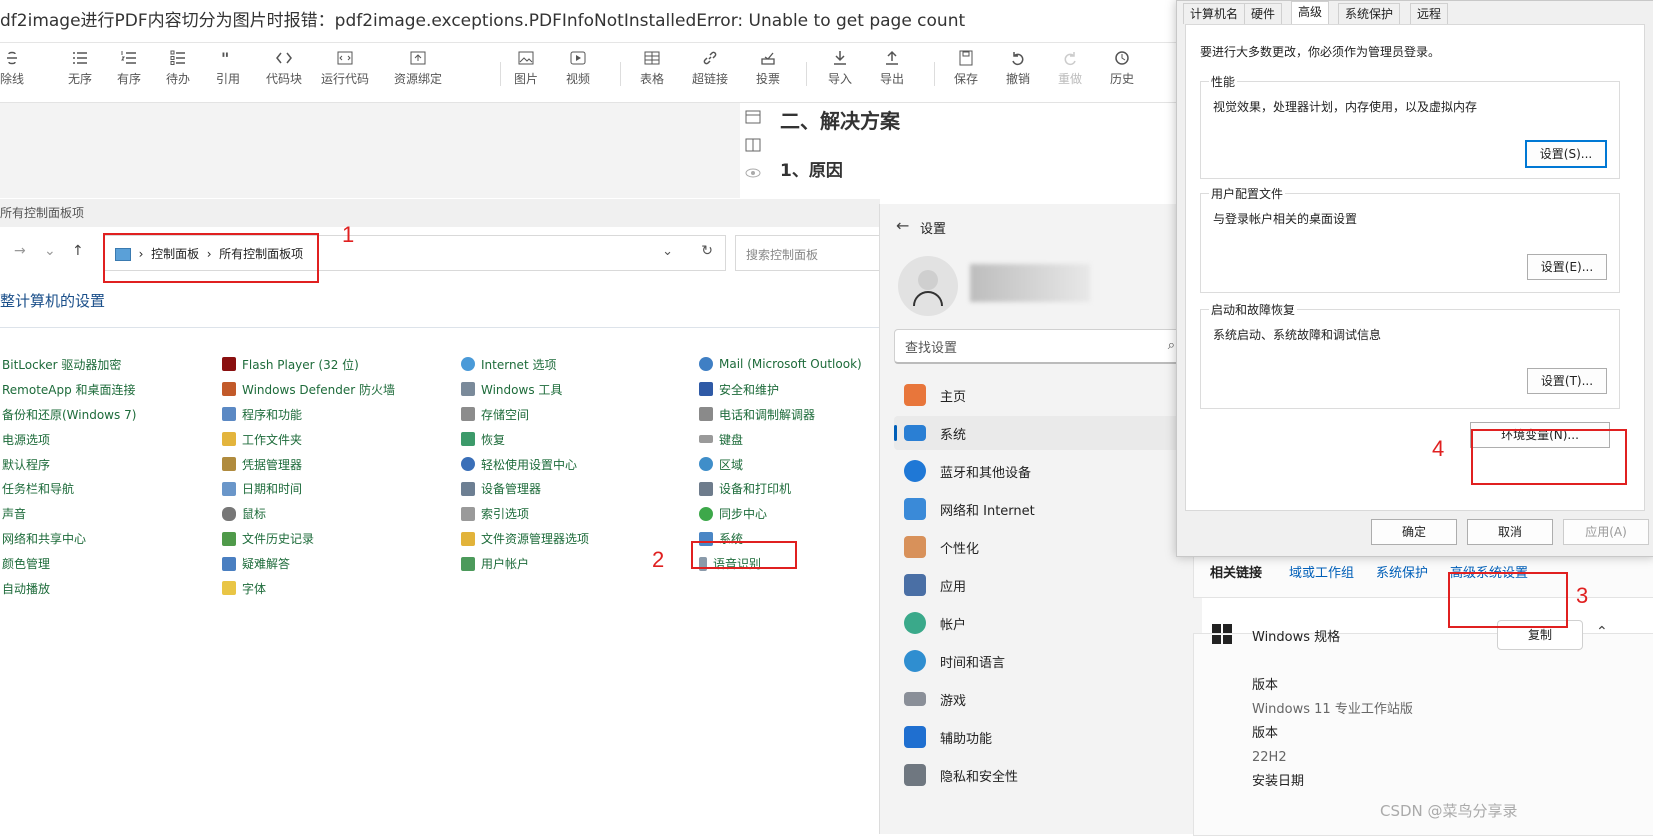 The image size is (1653, 836). Describe the element at coordinates (1414, 532) in the screenshot. I see `ok-button: 确定` at that location.